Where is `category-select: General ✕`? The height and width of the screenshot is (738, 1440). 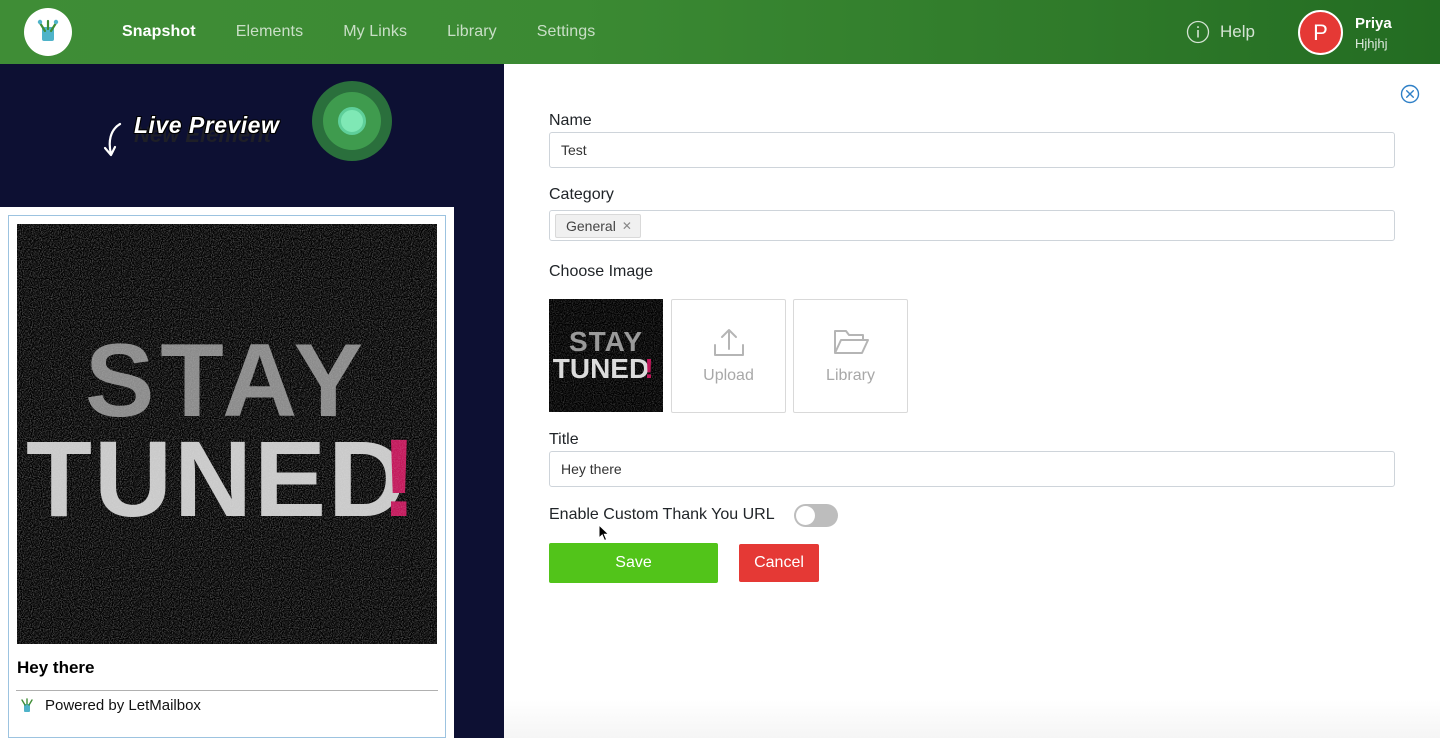
category-select: General ✕ is located at coordinates (972, 225).